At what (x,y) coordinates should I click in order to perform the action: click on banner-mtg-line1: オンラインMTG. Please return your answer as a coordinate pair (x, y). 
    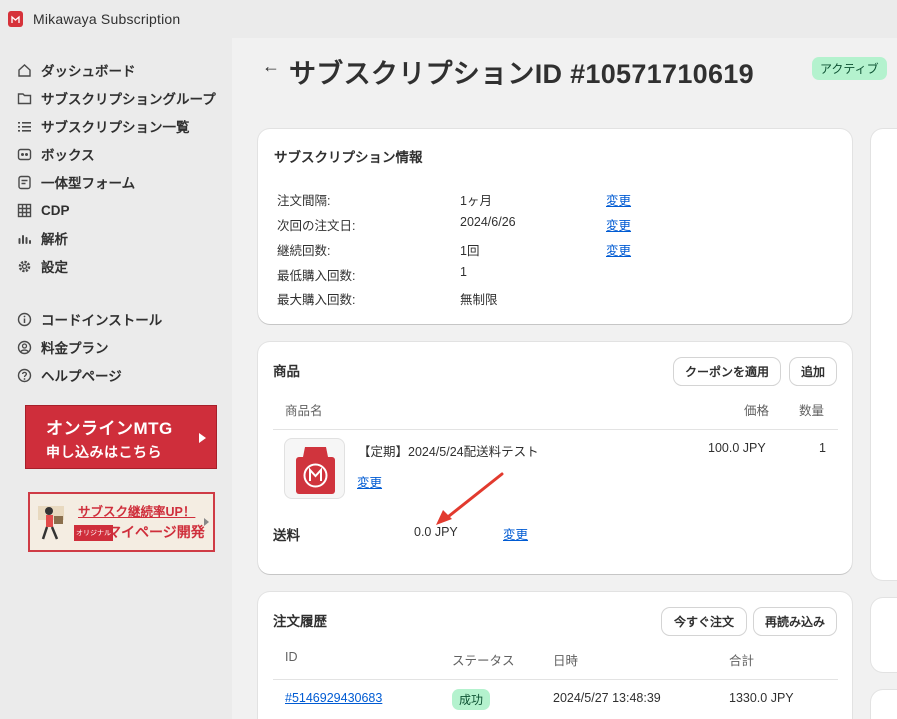
    Looking at the image, I should click on (109, 428).